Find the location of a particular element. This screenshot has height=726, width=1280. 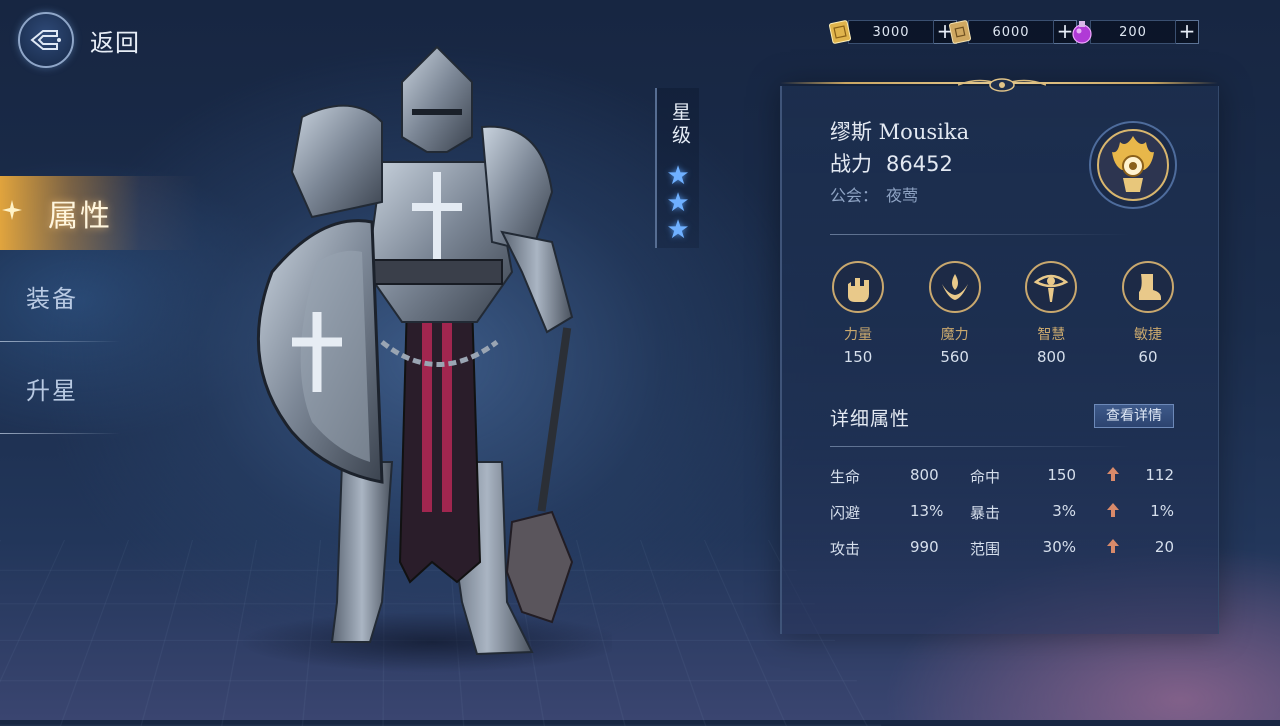

view-details-button: 查看详情 is located at coordinates (1134, 416).